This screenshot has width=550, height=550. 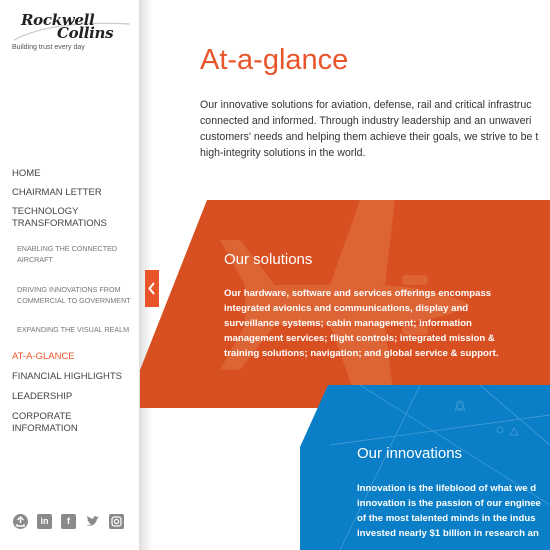 What do you see at coordinates (449, 503) in the screenshot?
I see `innovations-line: innovation is the passion of our enginee` at bounding box center [449, 503].